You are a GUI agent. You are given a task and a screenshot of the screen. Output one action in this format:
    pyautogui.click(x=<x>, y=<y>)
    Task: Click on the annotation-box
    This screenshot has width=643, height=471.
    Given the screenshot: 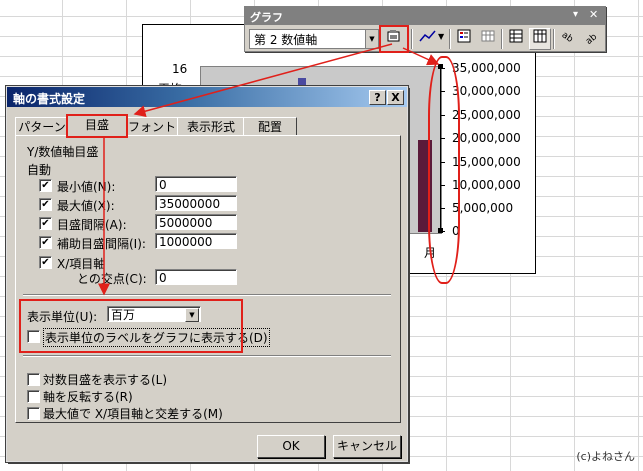 What is the action you would take?
    pyautogui.click(x=97, y=126)
    